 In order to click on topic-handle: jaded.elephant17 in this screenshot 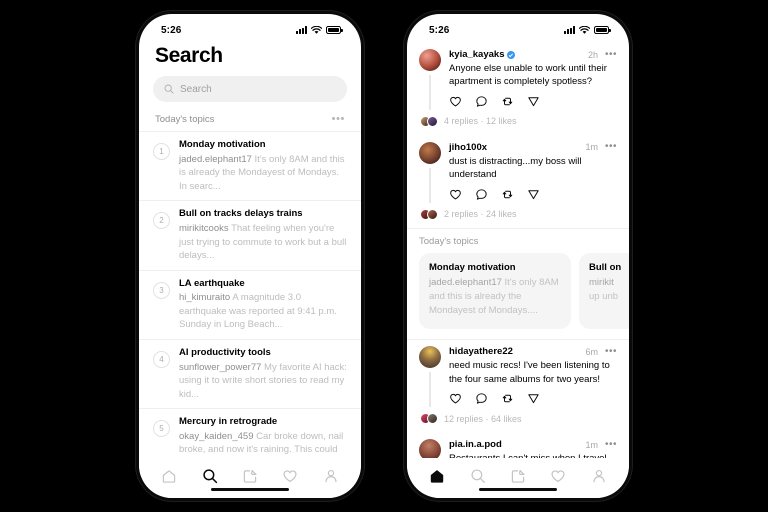, I will do `click(215, 159)`.